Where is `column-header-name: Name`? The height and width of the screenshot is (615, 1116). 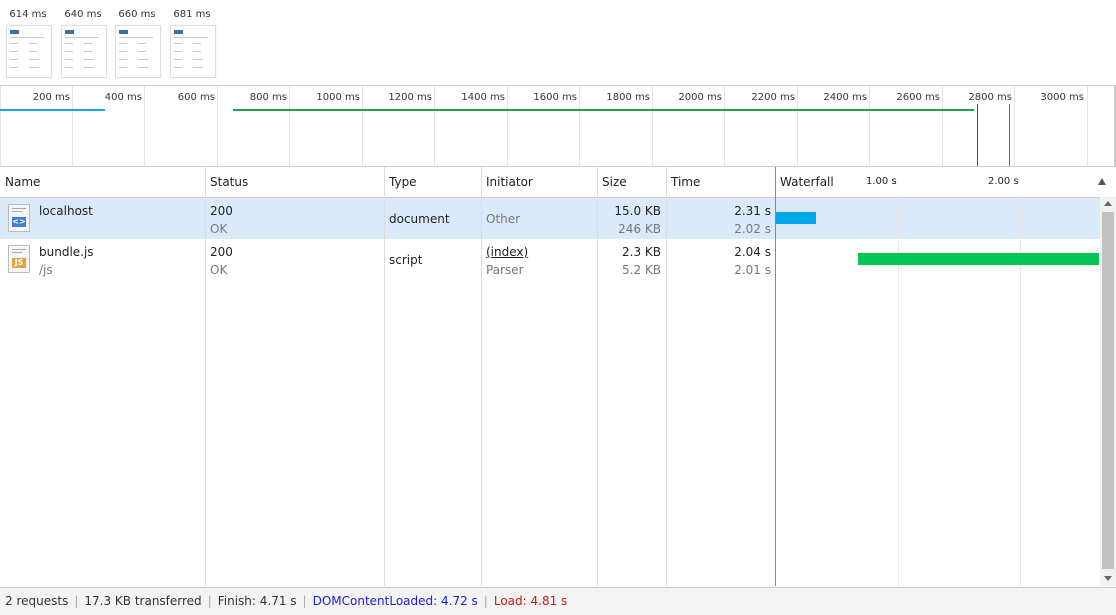
column-header-name: Name is located at coordinates (102, 182).